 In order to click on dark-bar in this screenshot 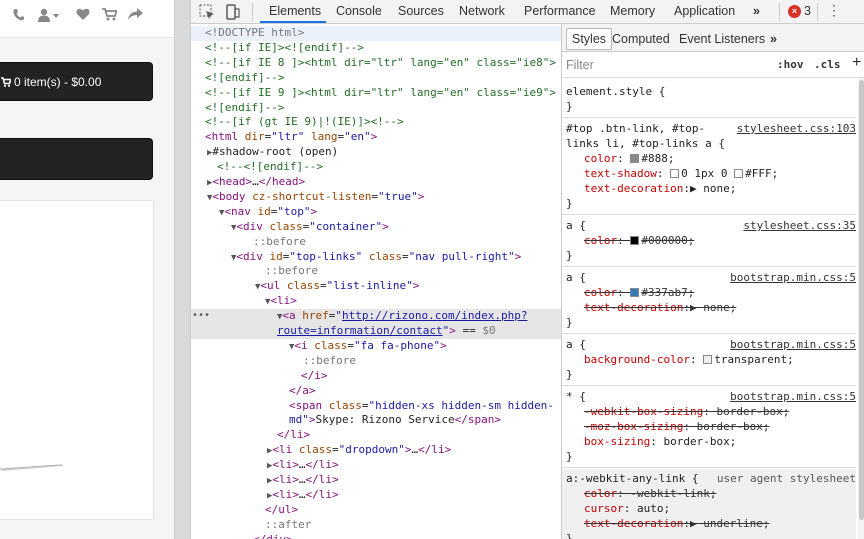, I will do `click(76, 159)`.